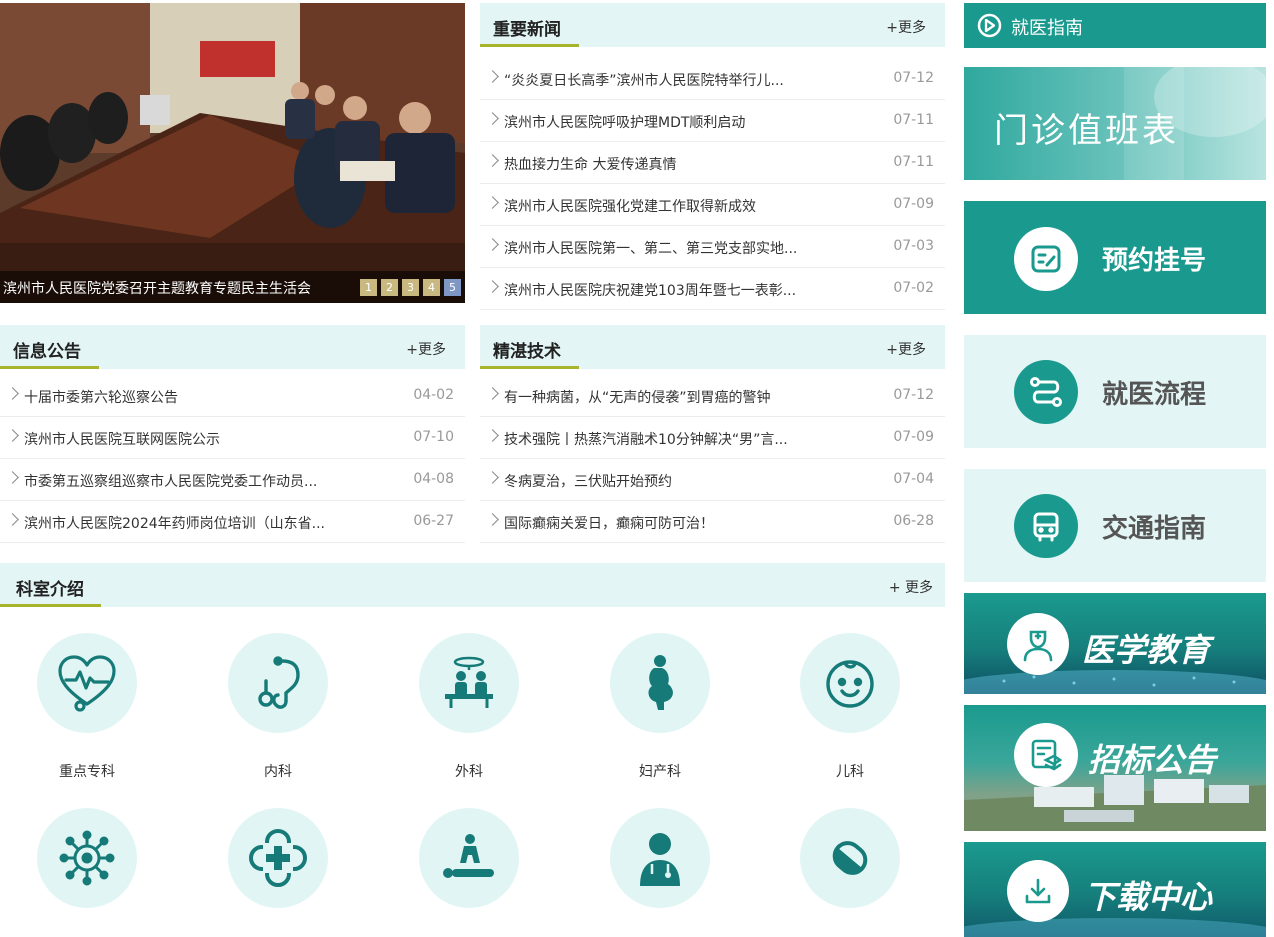  I want to click on dept-pharmacy, so click(850, 872).